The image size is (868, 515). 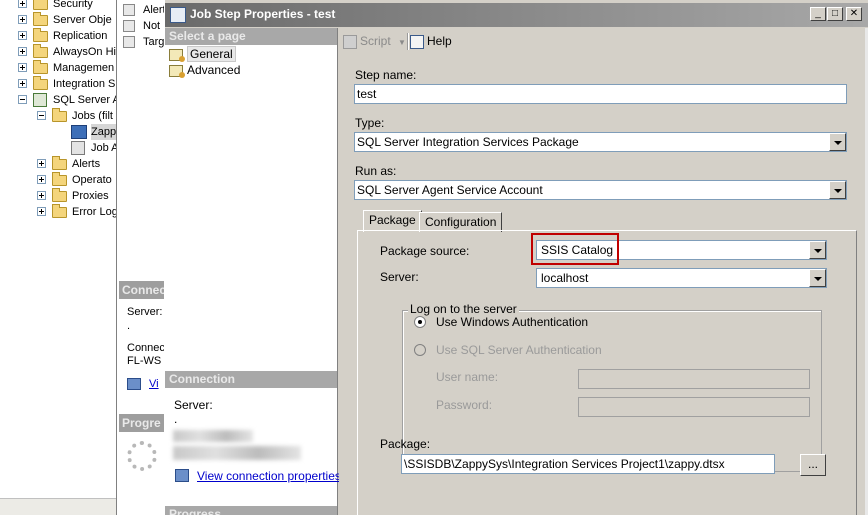 I want to click on tree-item-label: Security, so click(x=73, y=5).